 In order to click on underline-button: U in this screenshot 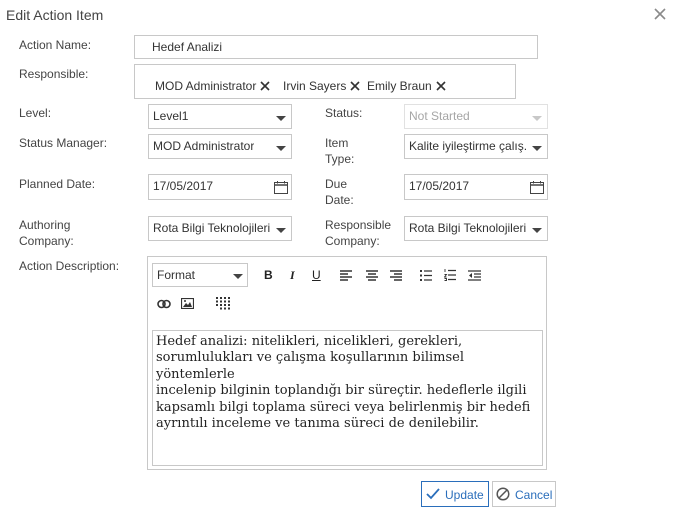, I will do `click(316, 275)`.